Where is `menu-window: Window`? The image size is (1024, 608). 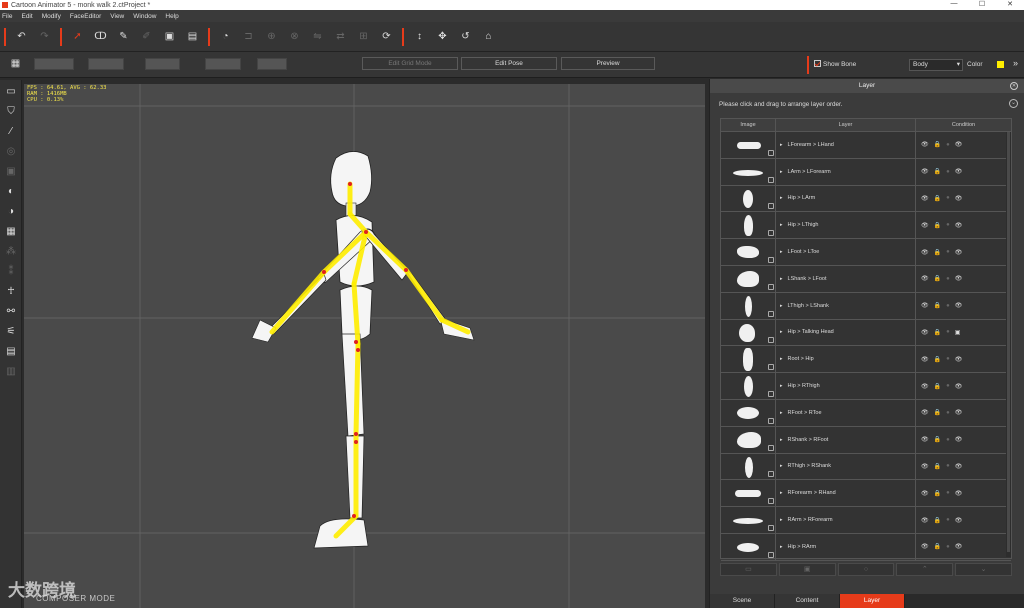
menu-window: Window is located at coordinates (144, 16).